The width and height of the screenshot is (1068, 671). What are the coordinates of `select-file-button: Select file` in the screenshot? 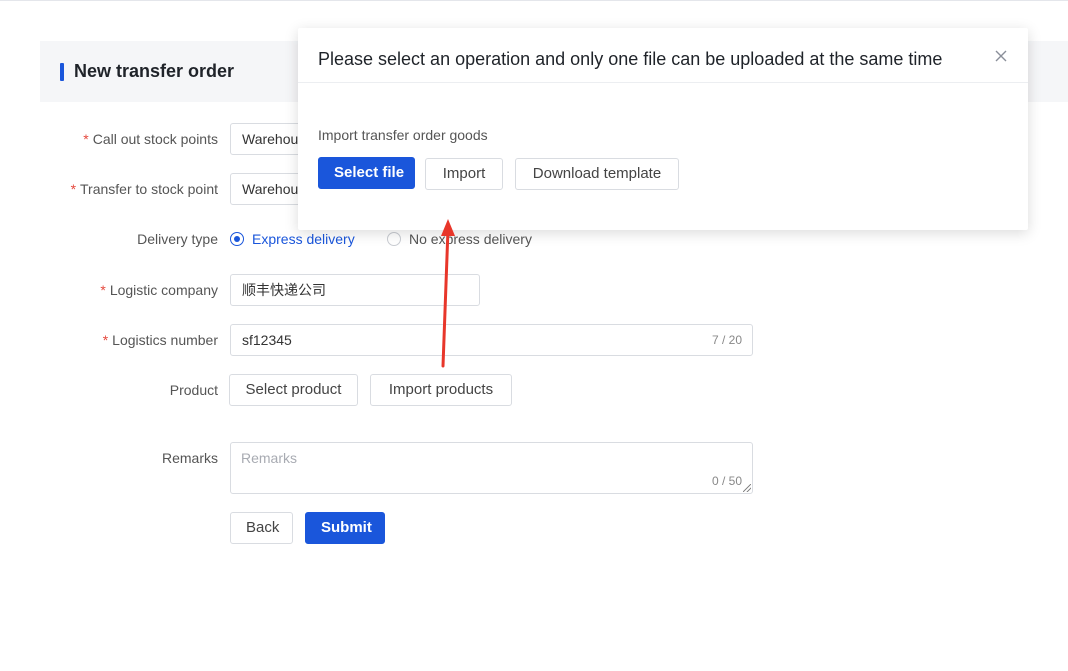 It's located at (366, 173).